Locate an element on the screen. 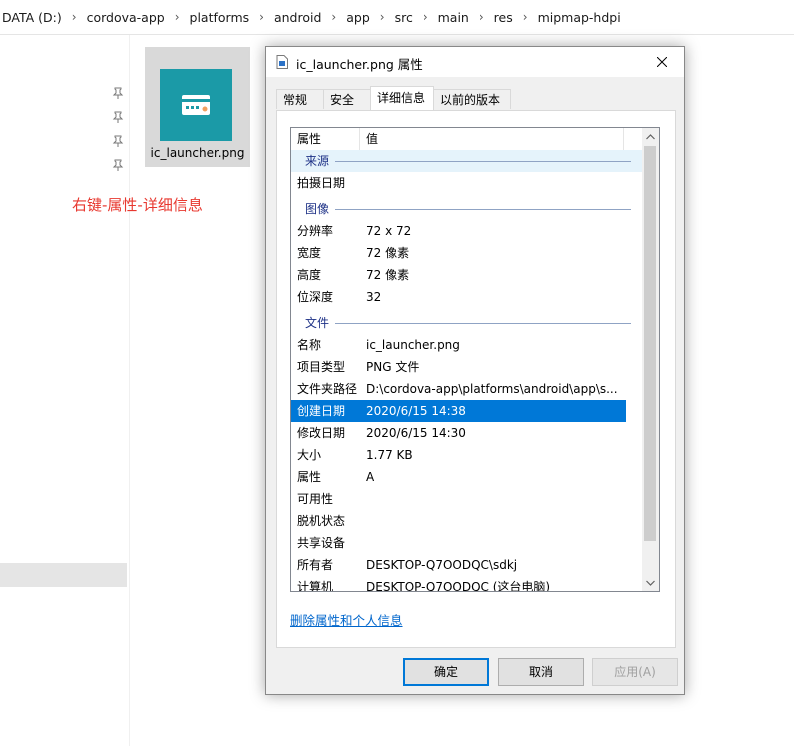 The height and width of the screenshot is (746, 794). group-header-image: 图像 is located at coordinates (467, 209).